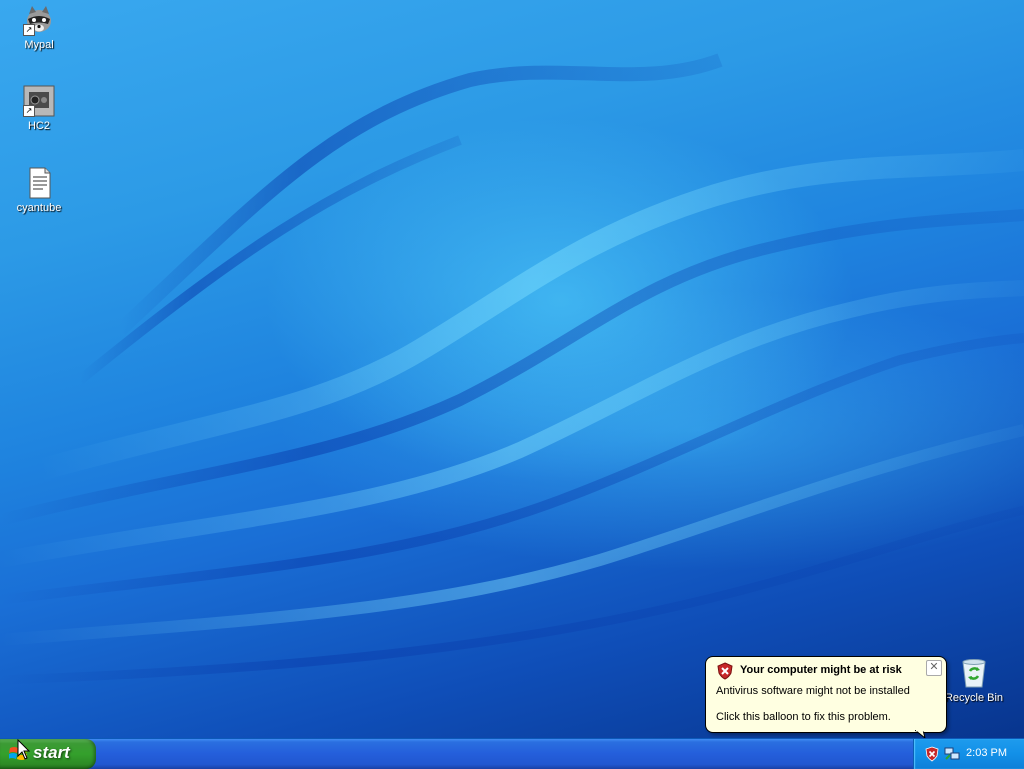  I want to click on app-icon: ↗, so click(39, 101).